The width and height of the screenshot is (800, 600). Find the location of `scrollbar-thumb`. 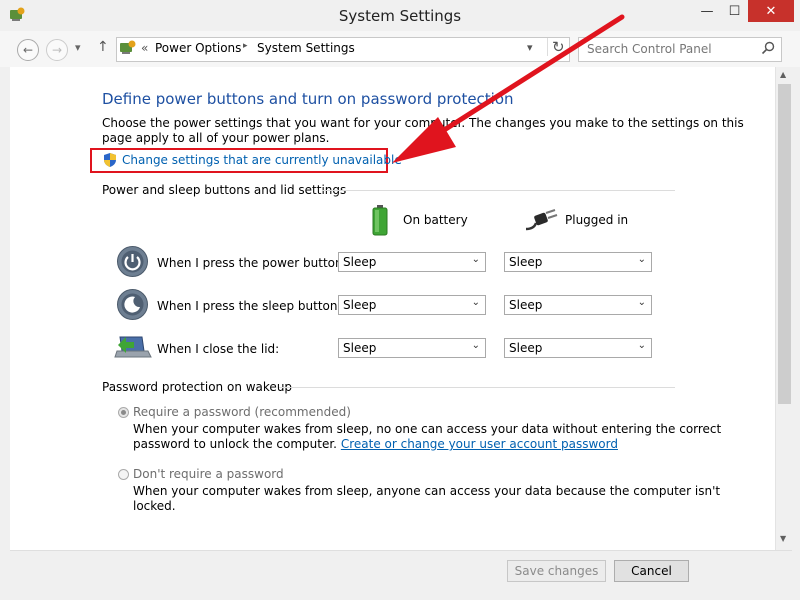

scrollbar-thumb is located at coordinates (784, 244).